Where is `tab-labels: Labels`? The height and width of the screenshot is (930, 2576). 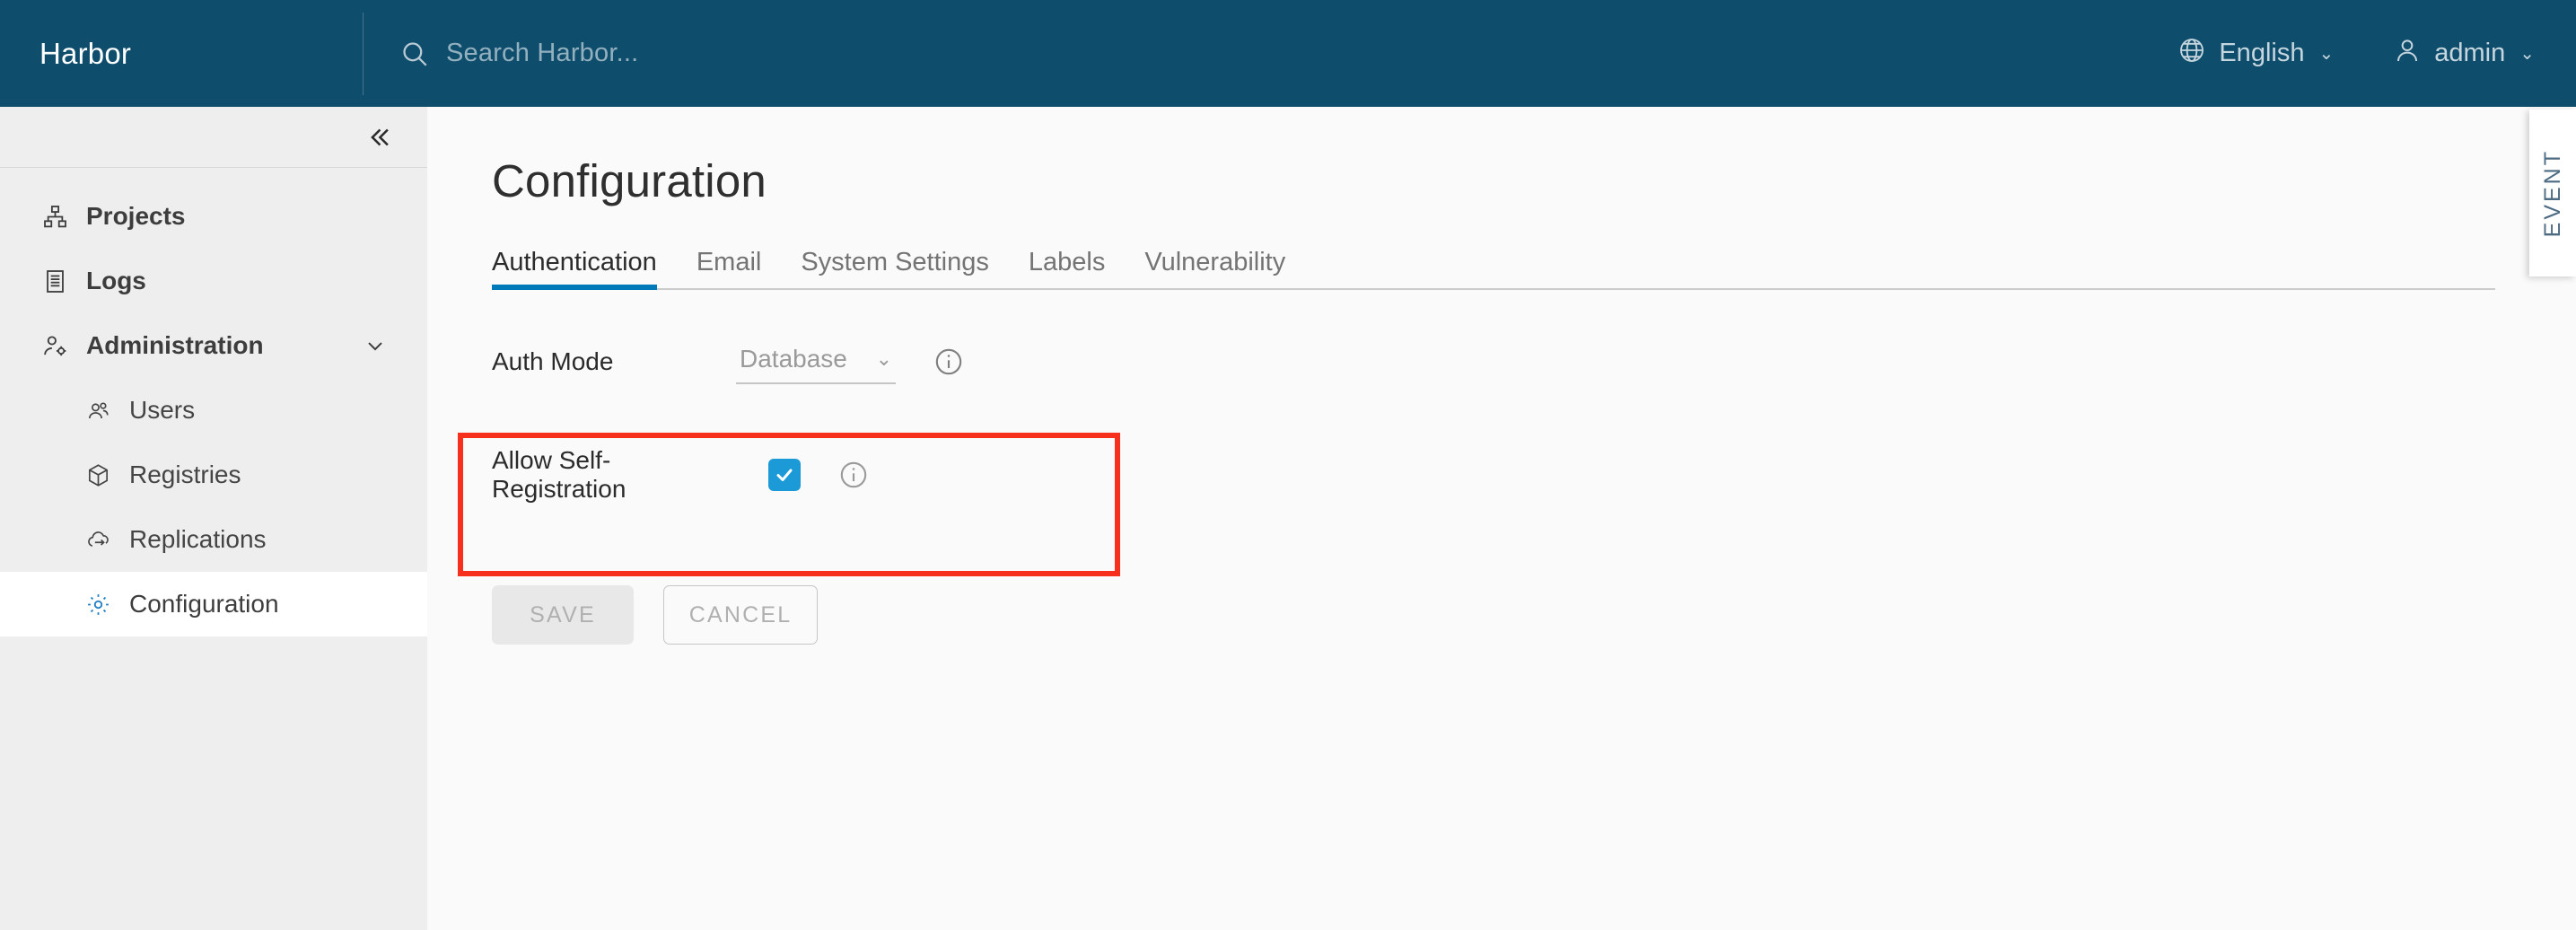 tab-labels: Labels is located at coordinates (1067, 269).